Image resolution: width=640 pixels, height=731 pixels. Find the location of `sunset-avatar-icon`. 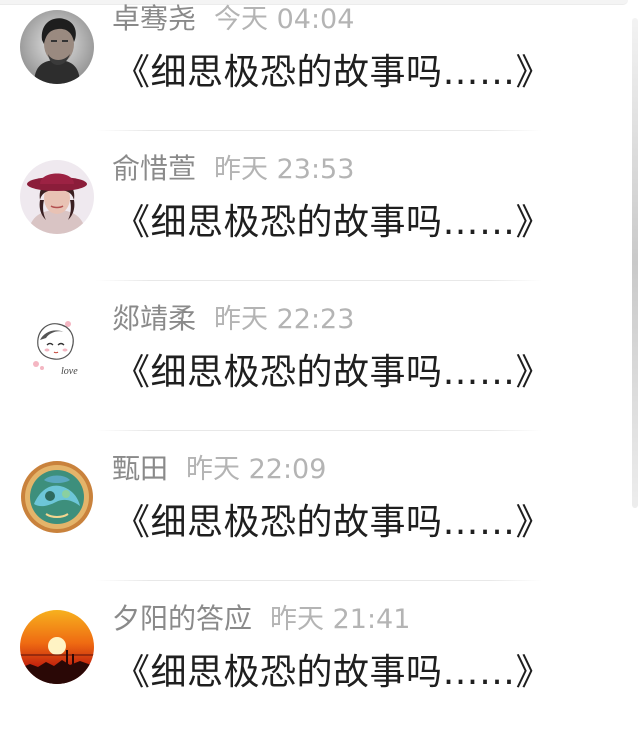

sunset-avatar-icon is located at coordinates (57, 647).